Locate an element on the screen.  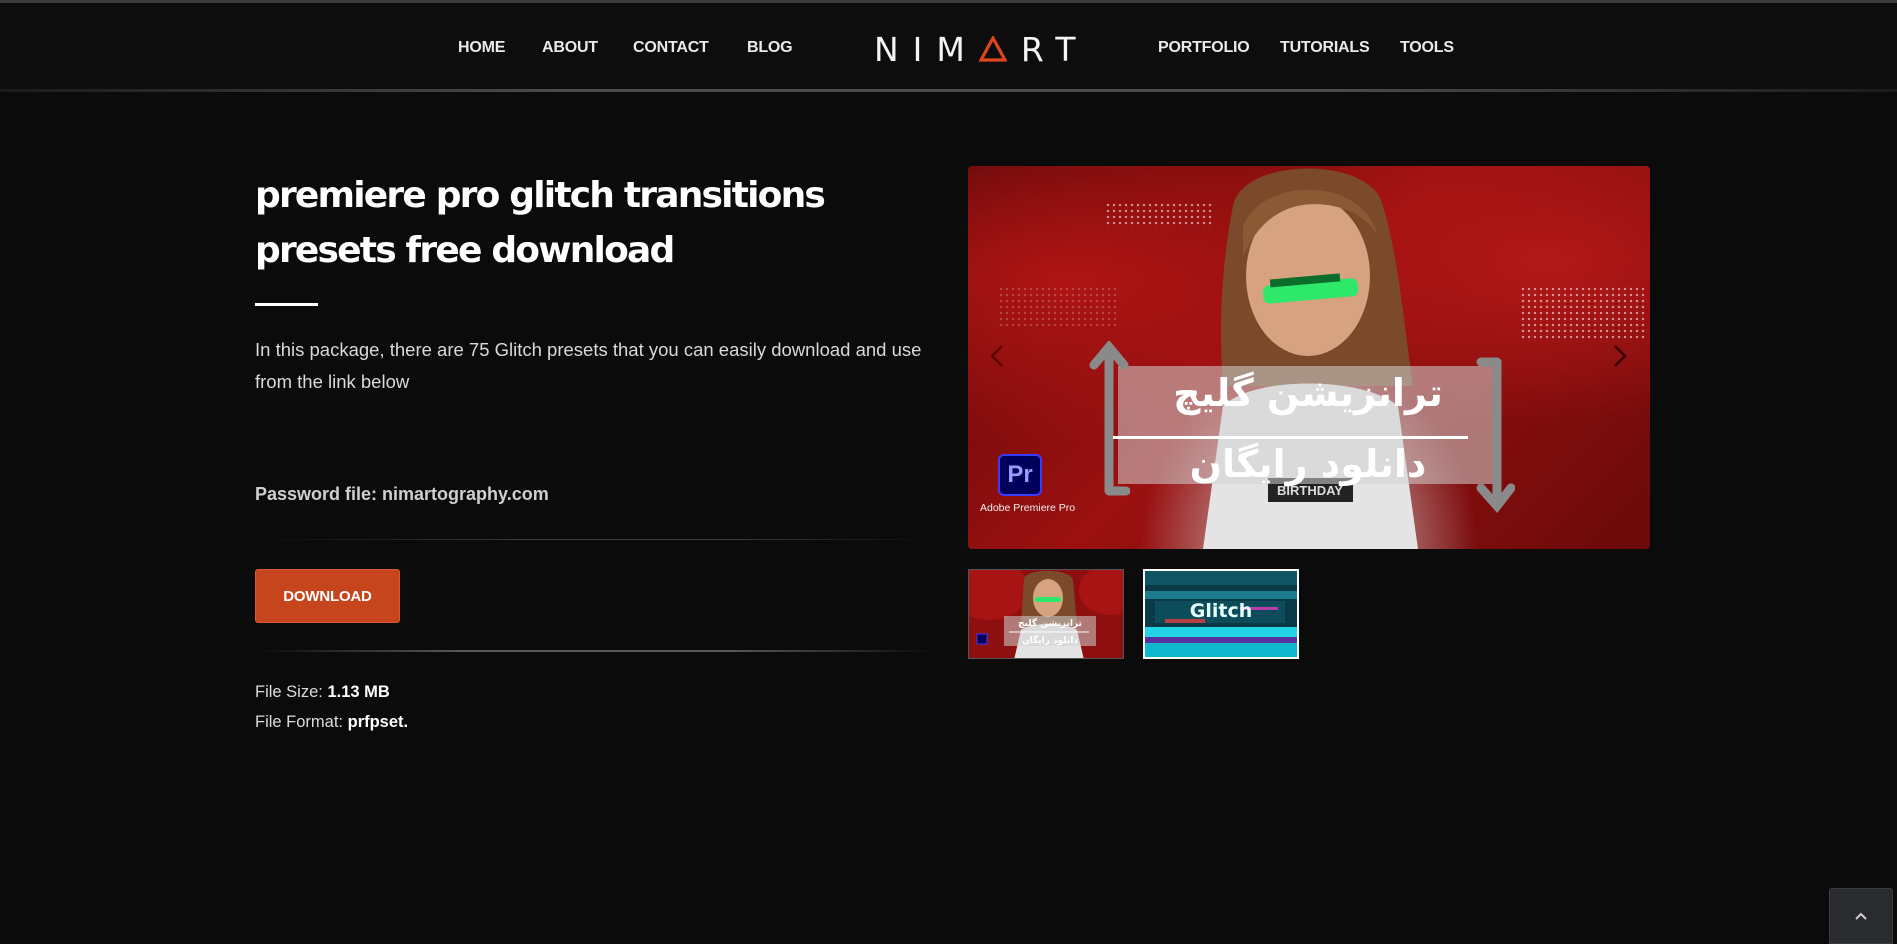
thumb-glitch-title: Glitch is located at coordinates (1221, 611).